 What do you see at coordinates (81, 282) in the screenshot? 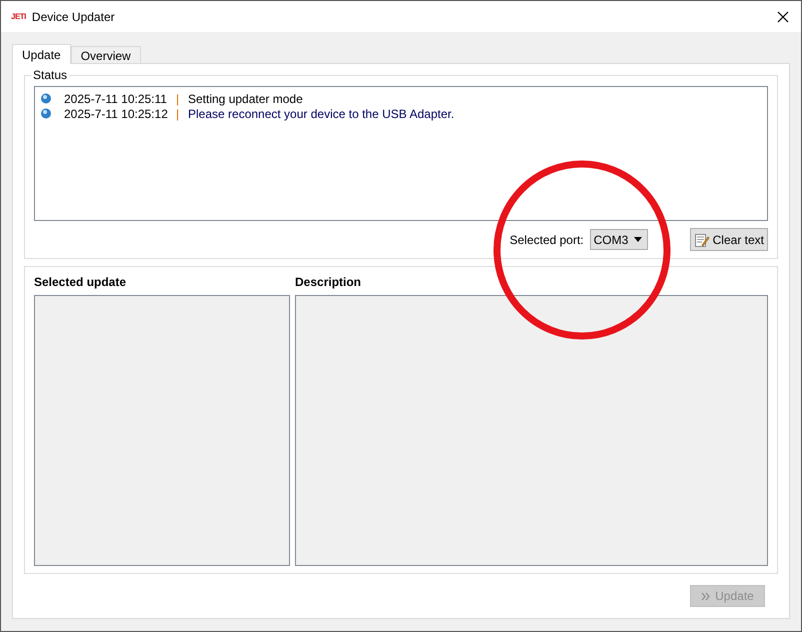
I see `column-heading: Selected update` at bounding box center [81, 282].